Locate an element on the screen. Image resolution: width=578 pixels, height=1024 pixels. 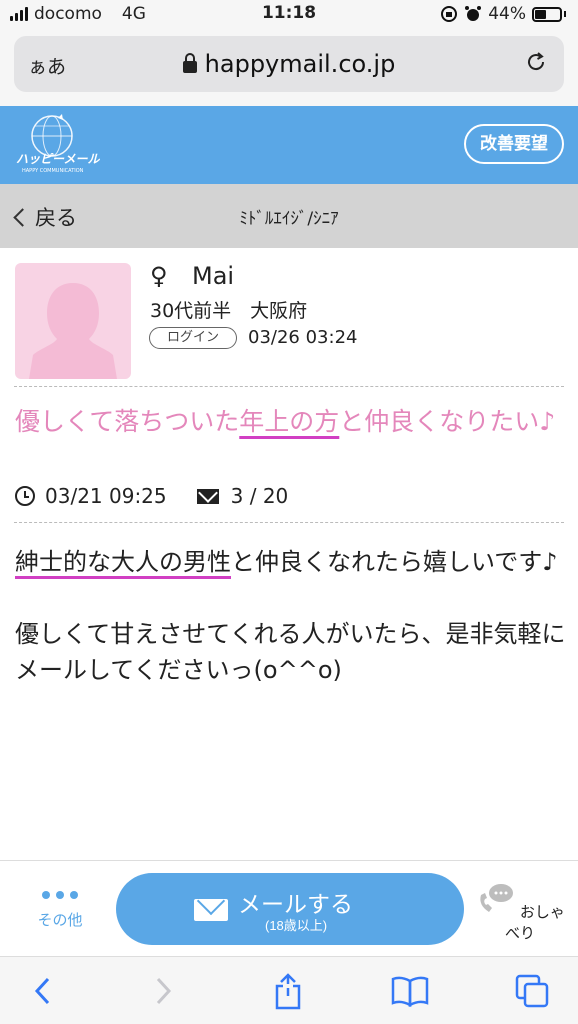
send-mail-button: メールする (18歳以上) is located at coordinates (290, 909).